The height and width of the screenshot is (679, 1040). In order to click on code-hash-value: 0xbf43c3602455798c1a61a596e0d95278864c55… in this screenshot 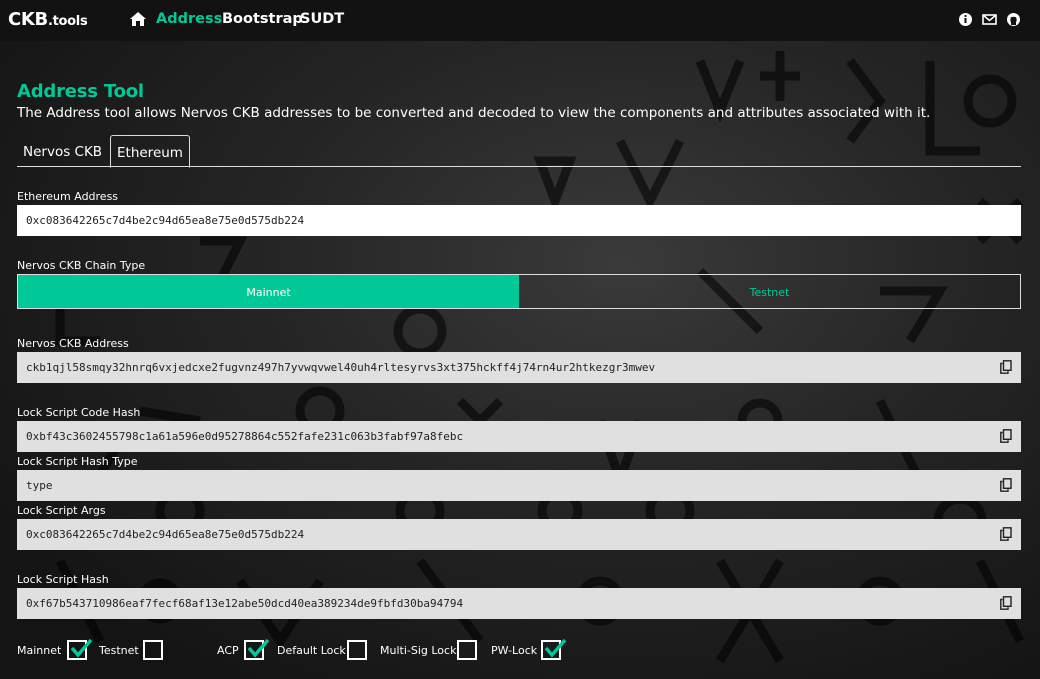, I will do `click(245, 436)`.